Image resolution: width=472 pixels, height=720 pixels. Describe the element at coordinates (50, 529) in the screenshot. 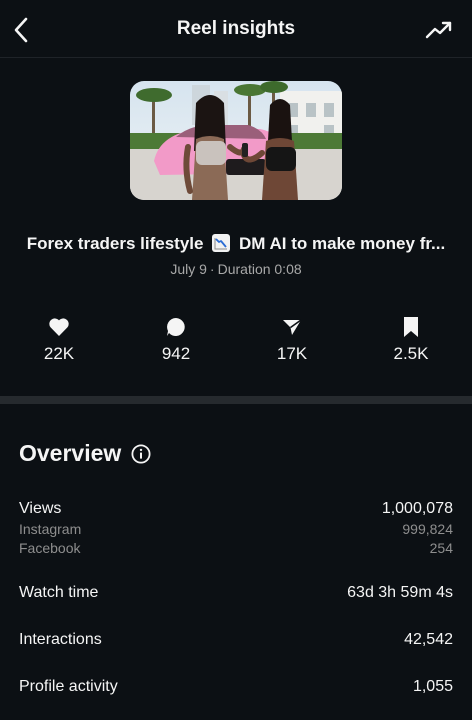

I see `instagram-label: Instagram` at that location.